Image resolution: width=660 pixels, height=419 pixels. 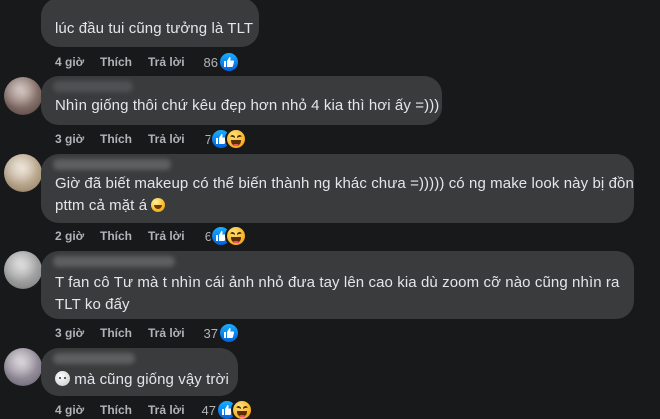 What do you see at coordinates (222, 139) in the screenshot?
I see `reaction-summary: 7` at bounding box center [222, 139].